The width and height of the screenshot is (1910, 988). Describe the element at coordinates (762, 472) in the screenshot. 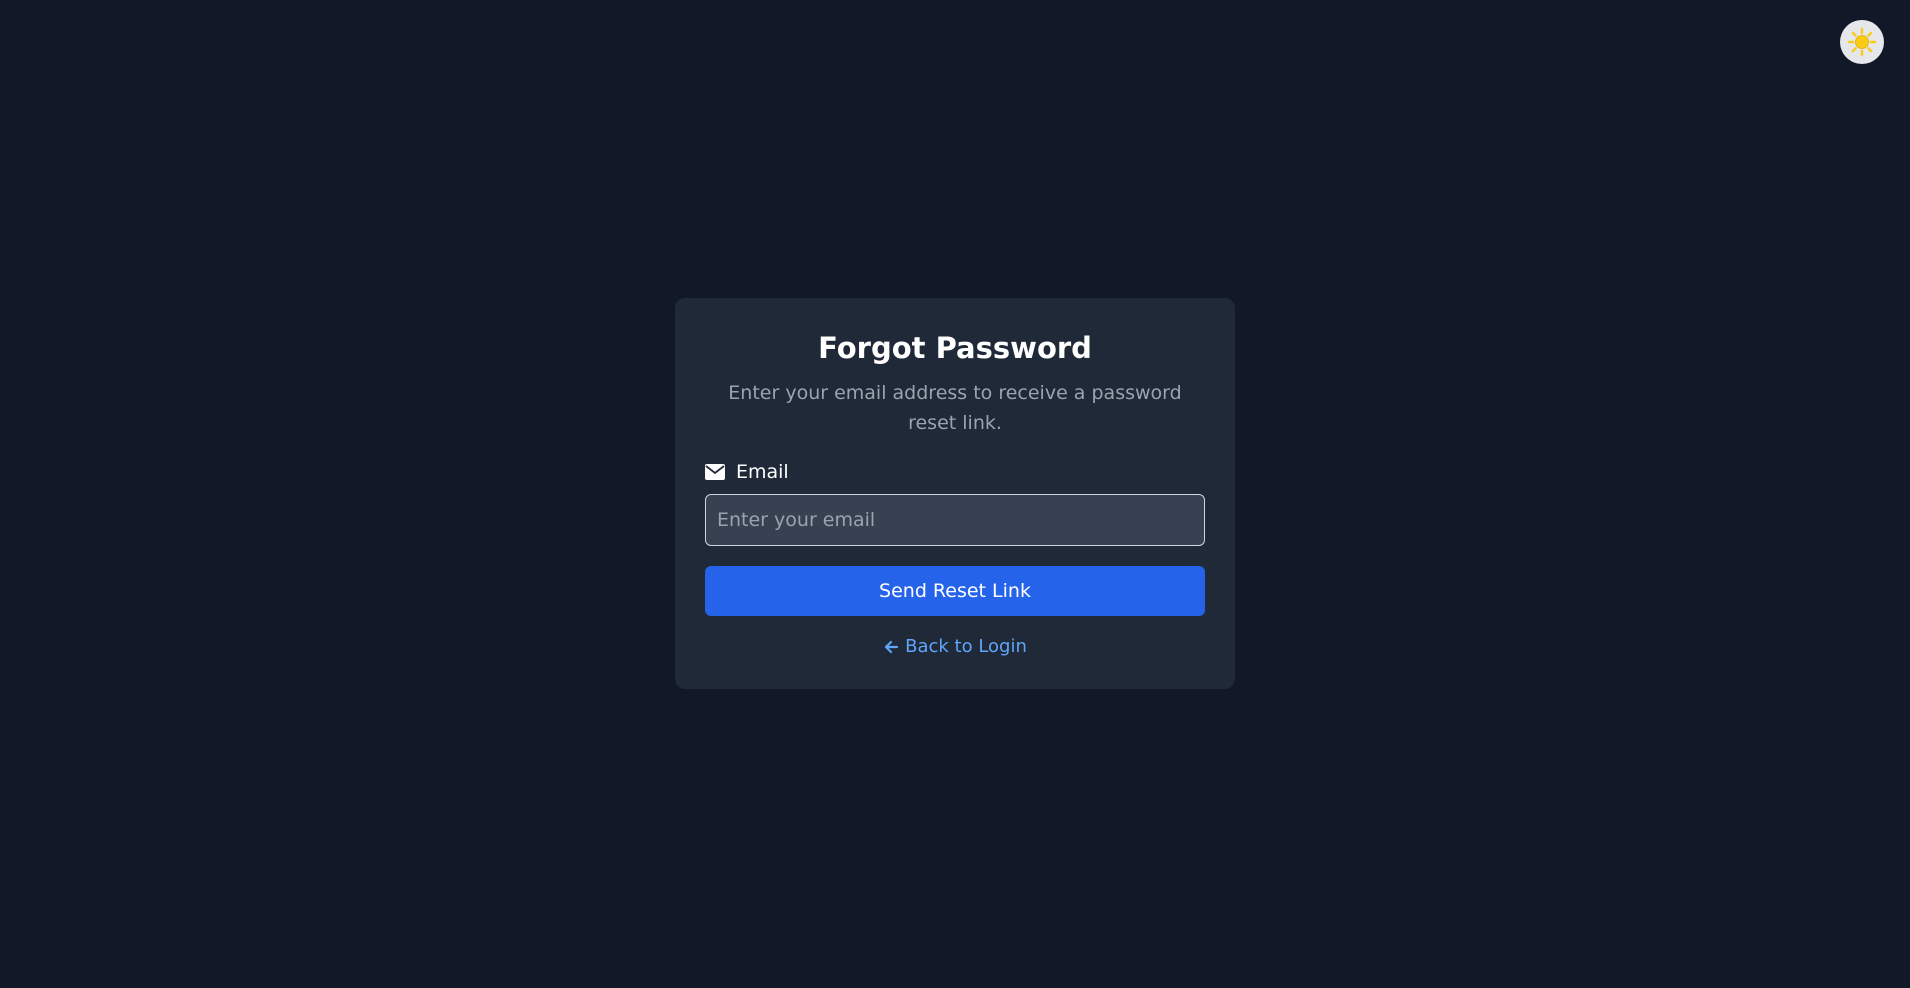

I see `email-label-text: Email` at that location.